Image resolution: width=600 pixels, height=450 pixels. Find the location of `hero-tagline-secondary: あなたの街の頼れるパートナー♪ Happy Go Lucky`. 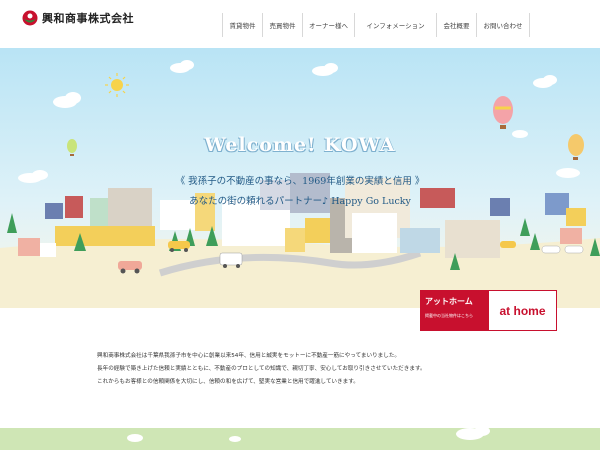

hero-tagline-secondary: あなたの街の頼れるパートナー♪ Happy Go Lucky is located at coordinates (300, 201).